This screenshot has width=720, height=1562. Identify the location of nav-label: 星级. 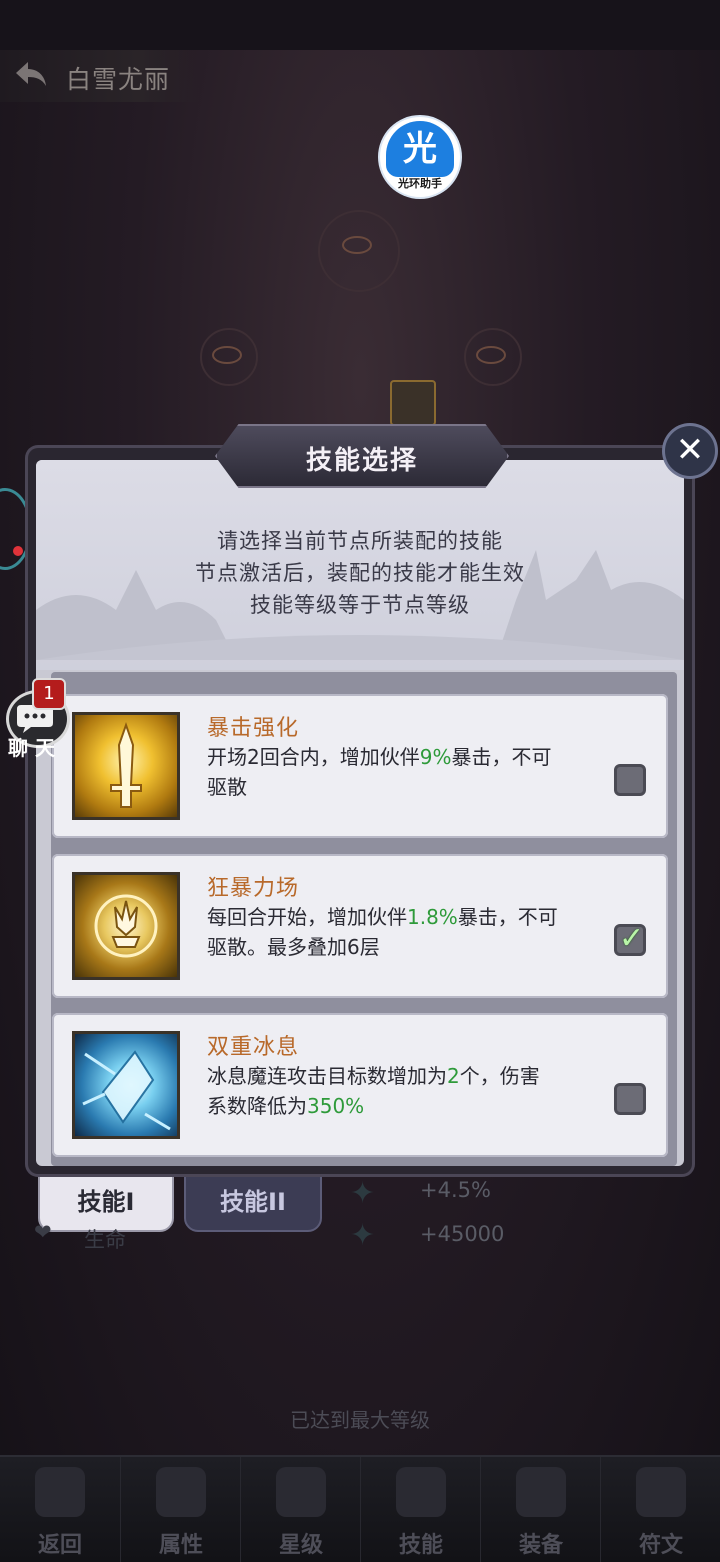
(300, 1545).